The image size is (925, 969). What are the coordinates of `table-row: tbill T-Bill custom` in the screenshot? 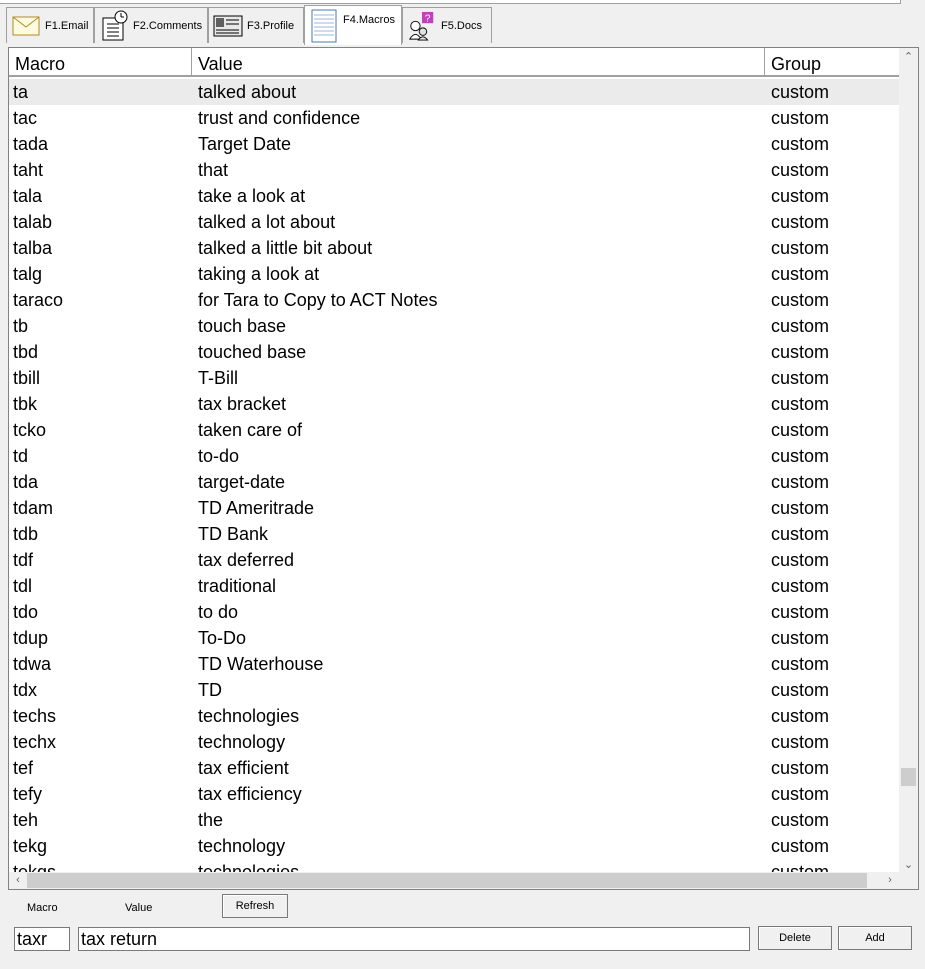 It's located at (454, 378).